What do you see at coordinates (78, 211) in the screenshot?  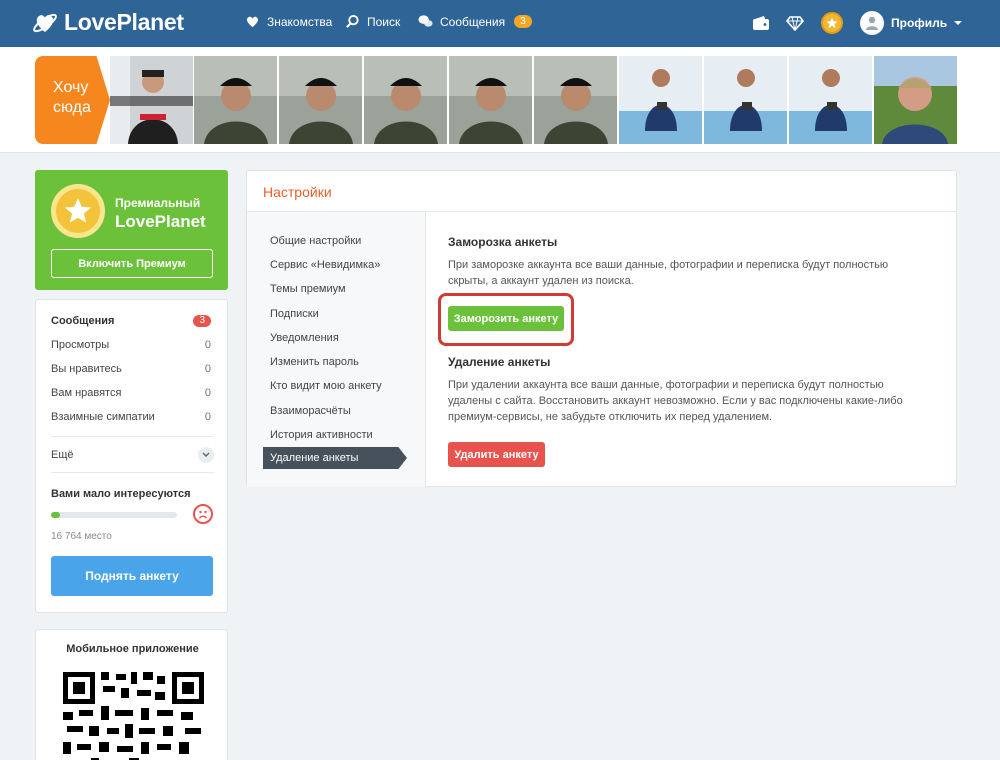 I see `premium-star-icon` at bounding box center [78, 211].